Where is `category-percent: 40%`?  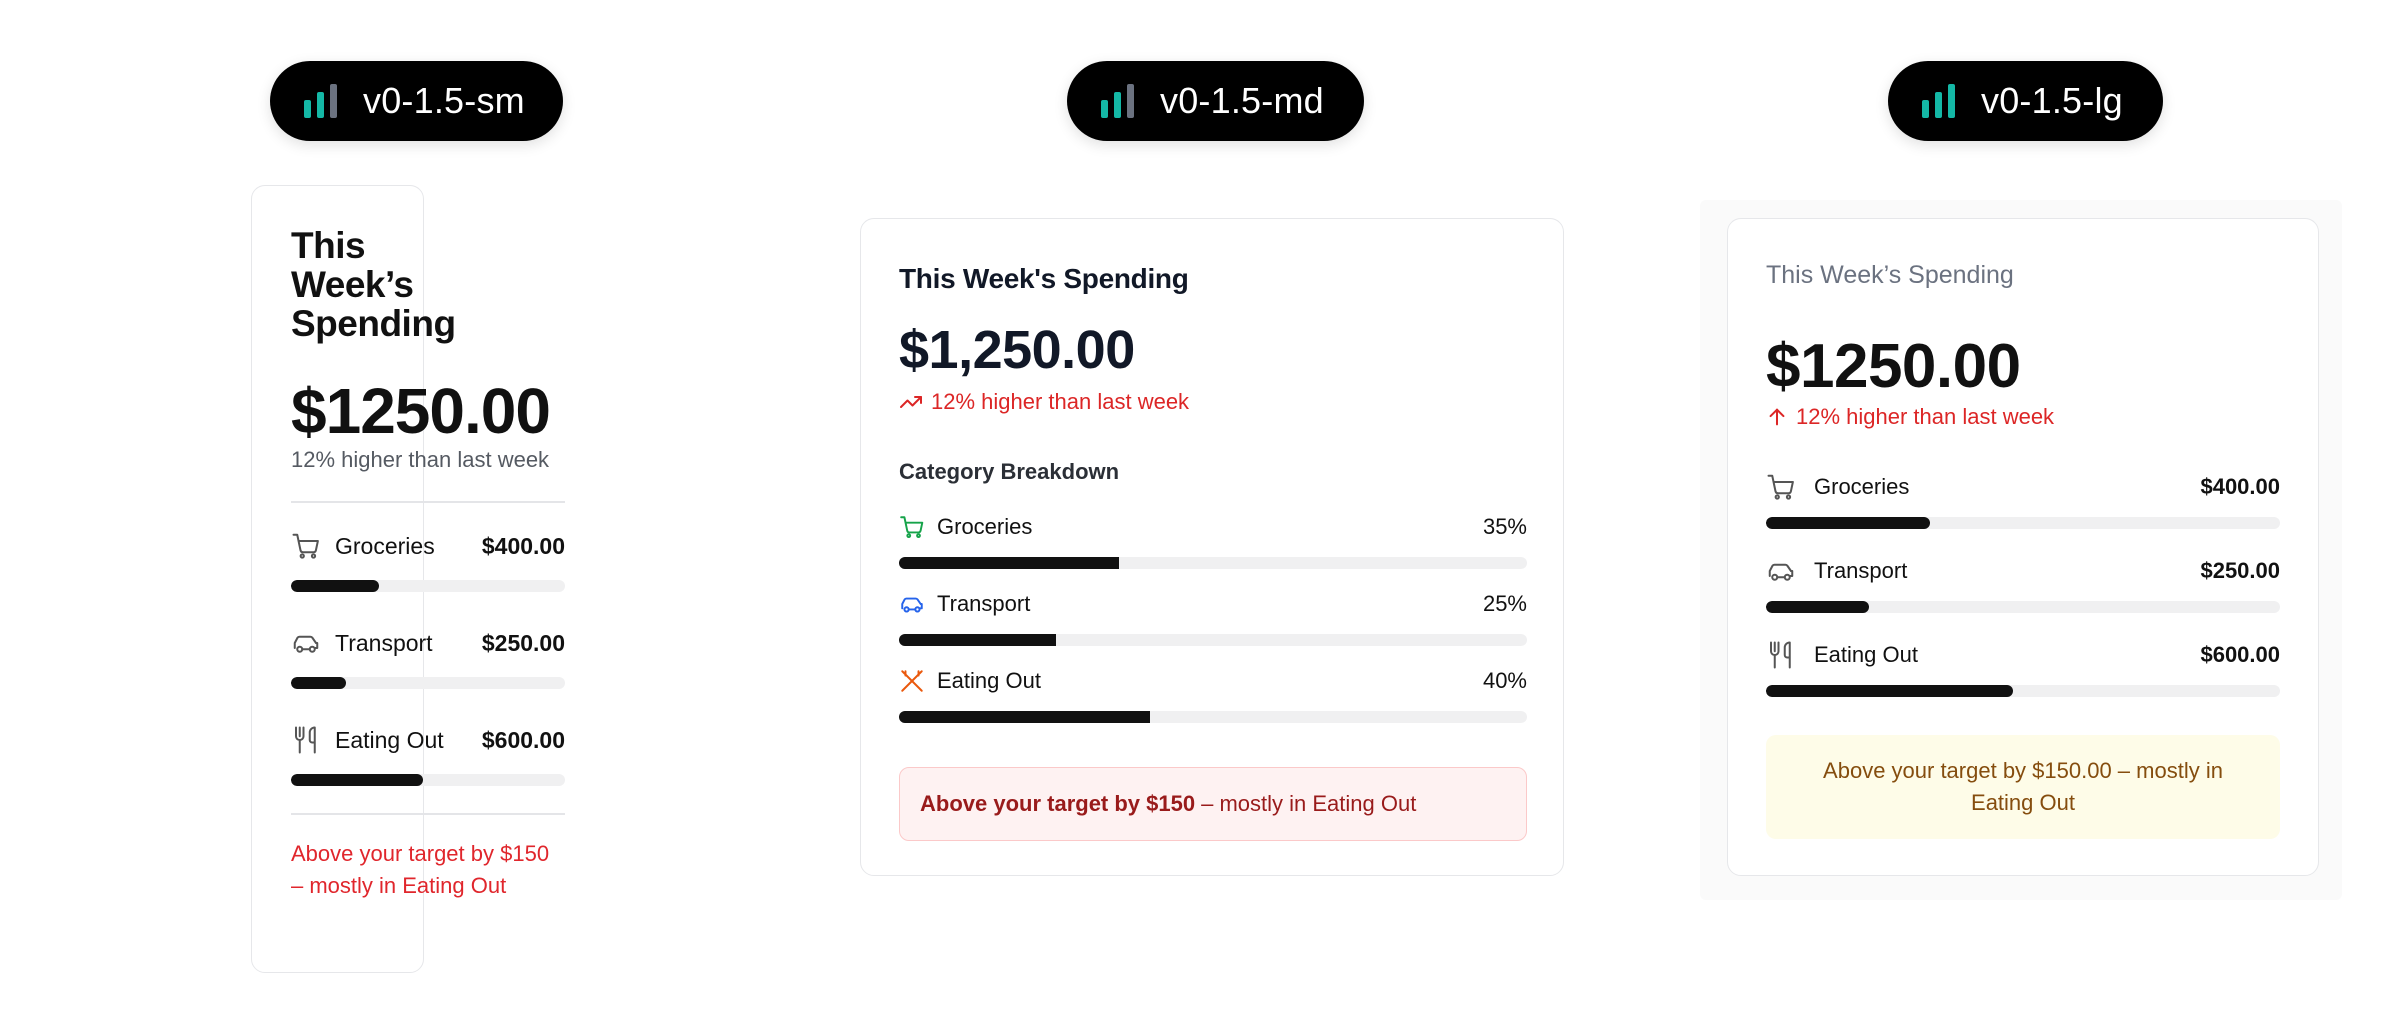
category-percent: 40% is located at coordinates (1504, 680).